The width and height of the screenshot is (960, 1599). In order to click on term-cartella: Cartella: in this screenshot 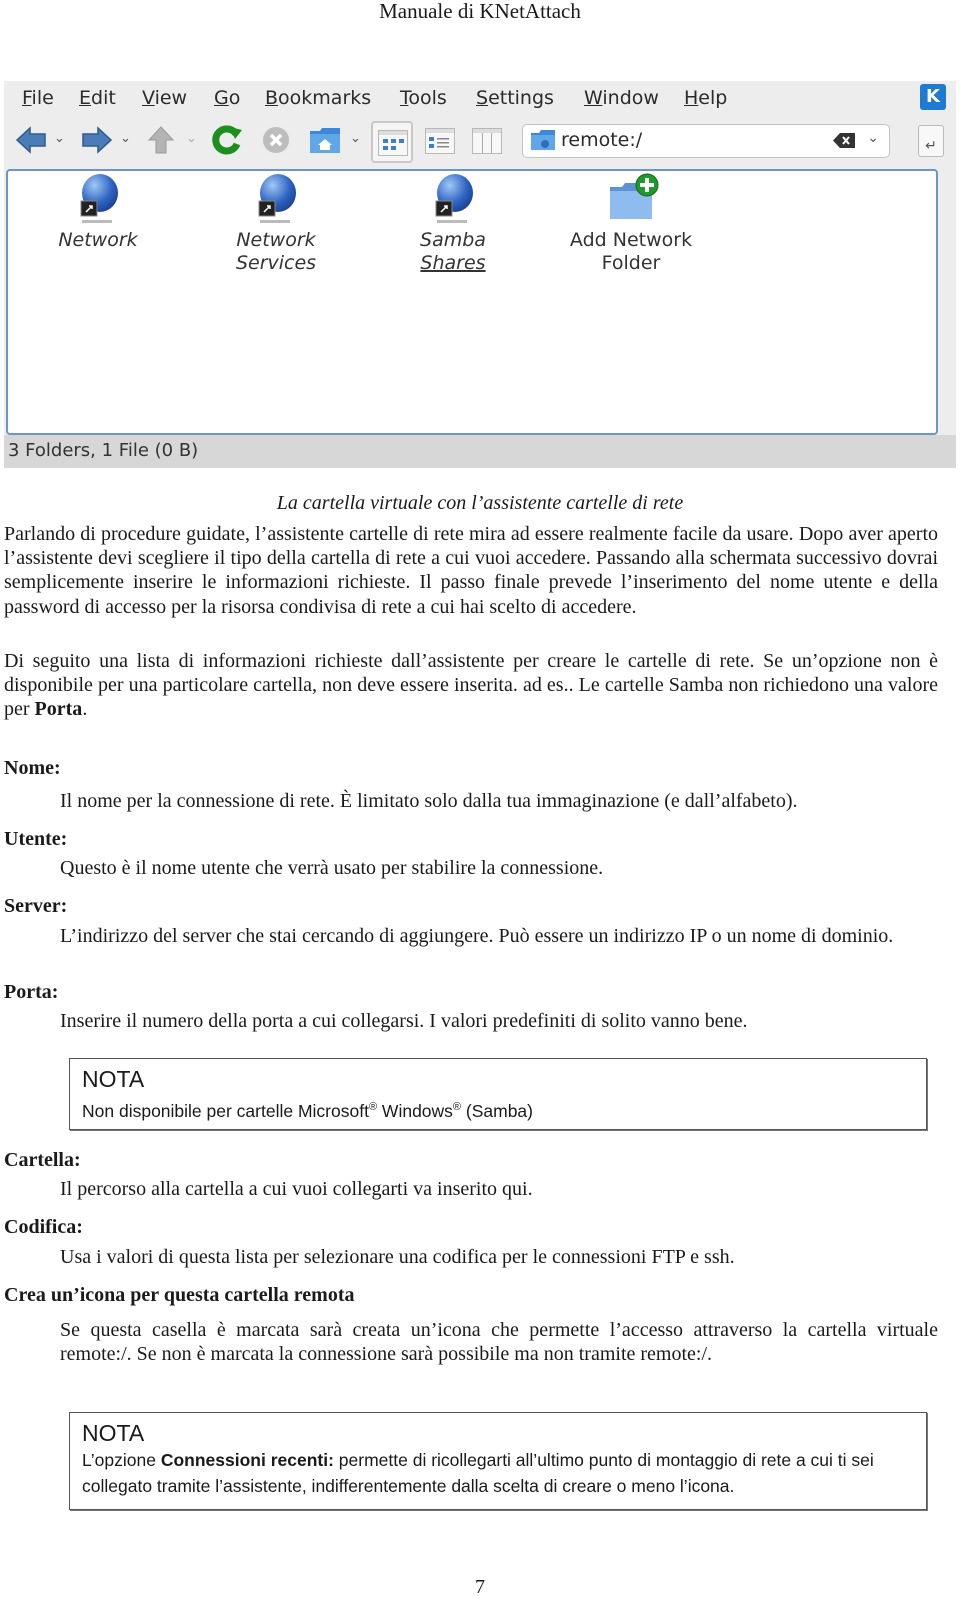, I will do `click(42, 1160)`.